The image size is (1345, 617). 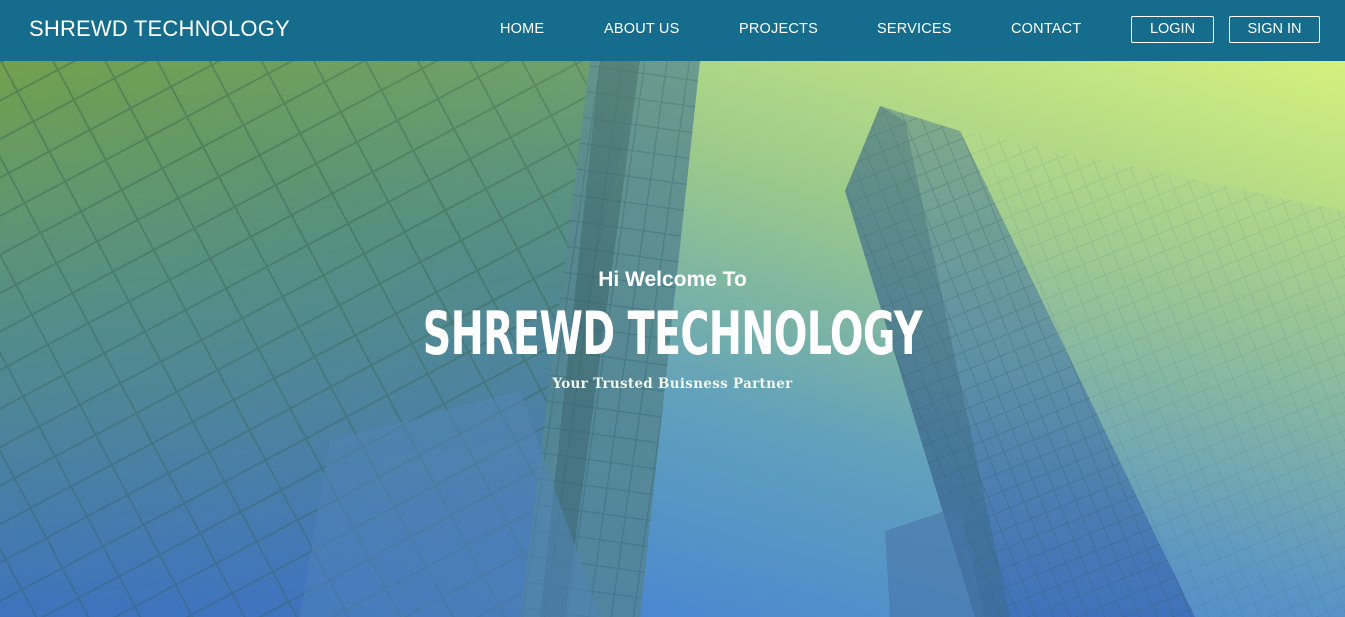 What do you see at coordinates (159, 29) in the screenshot?
I see `brand-logo-text: SHREWD TECHNOLOGY` at bounding box center [159, 29].